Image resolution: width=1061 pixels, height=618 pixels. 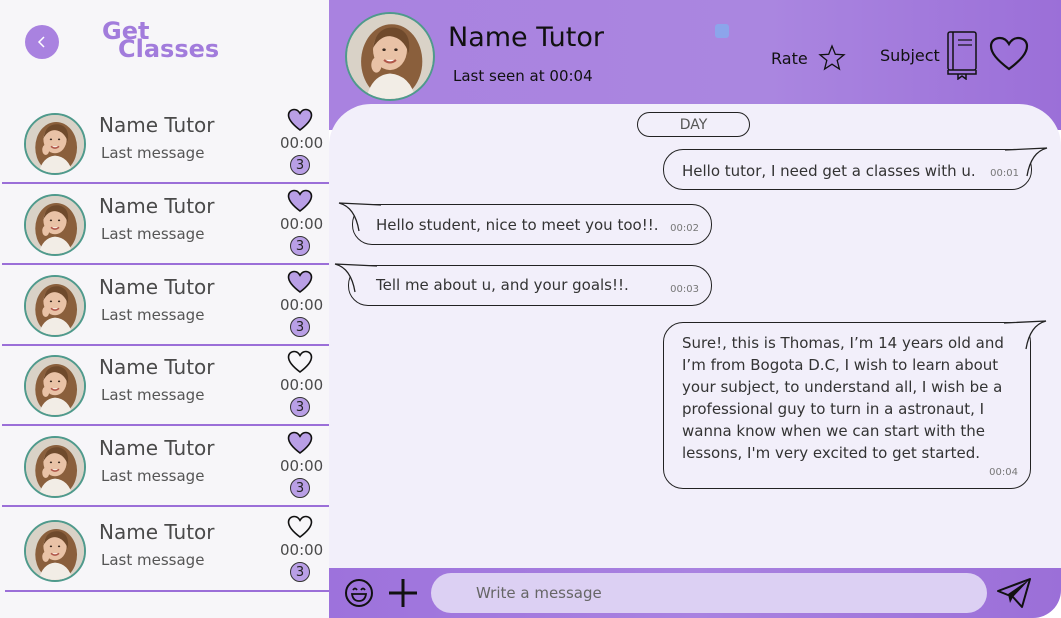 What do you see at coordinates (722, 31) in the screenshot?
I see `decorative-dot` at bounding box center [722, 31].